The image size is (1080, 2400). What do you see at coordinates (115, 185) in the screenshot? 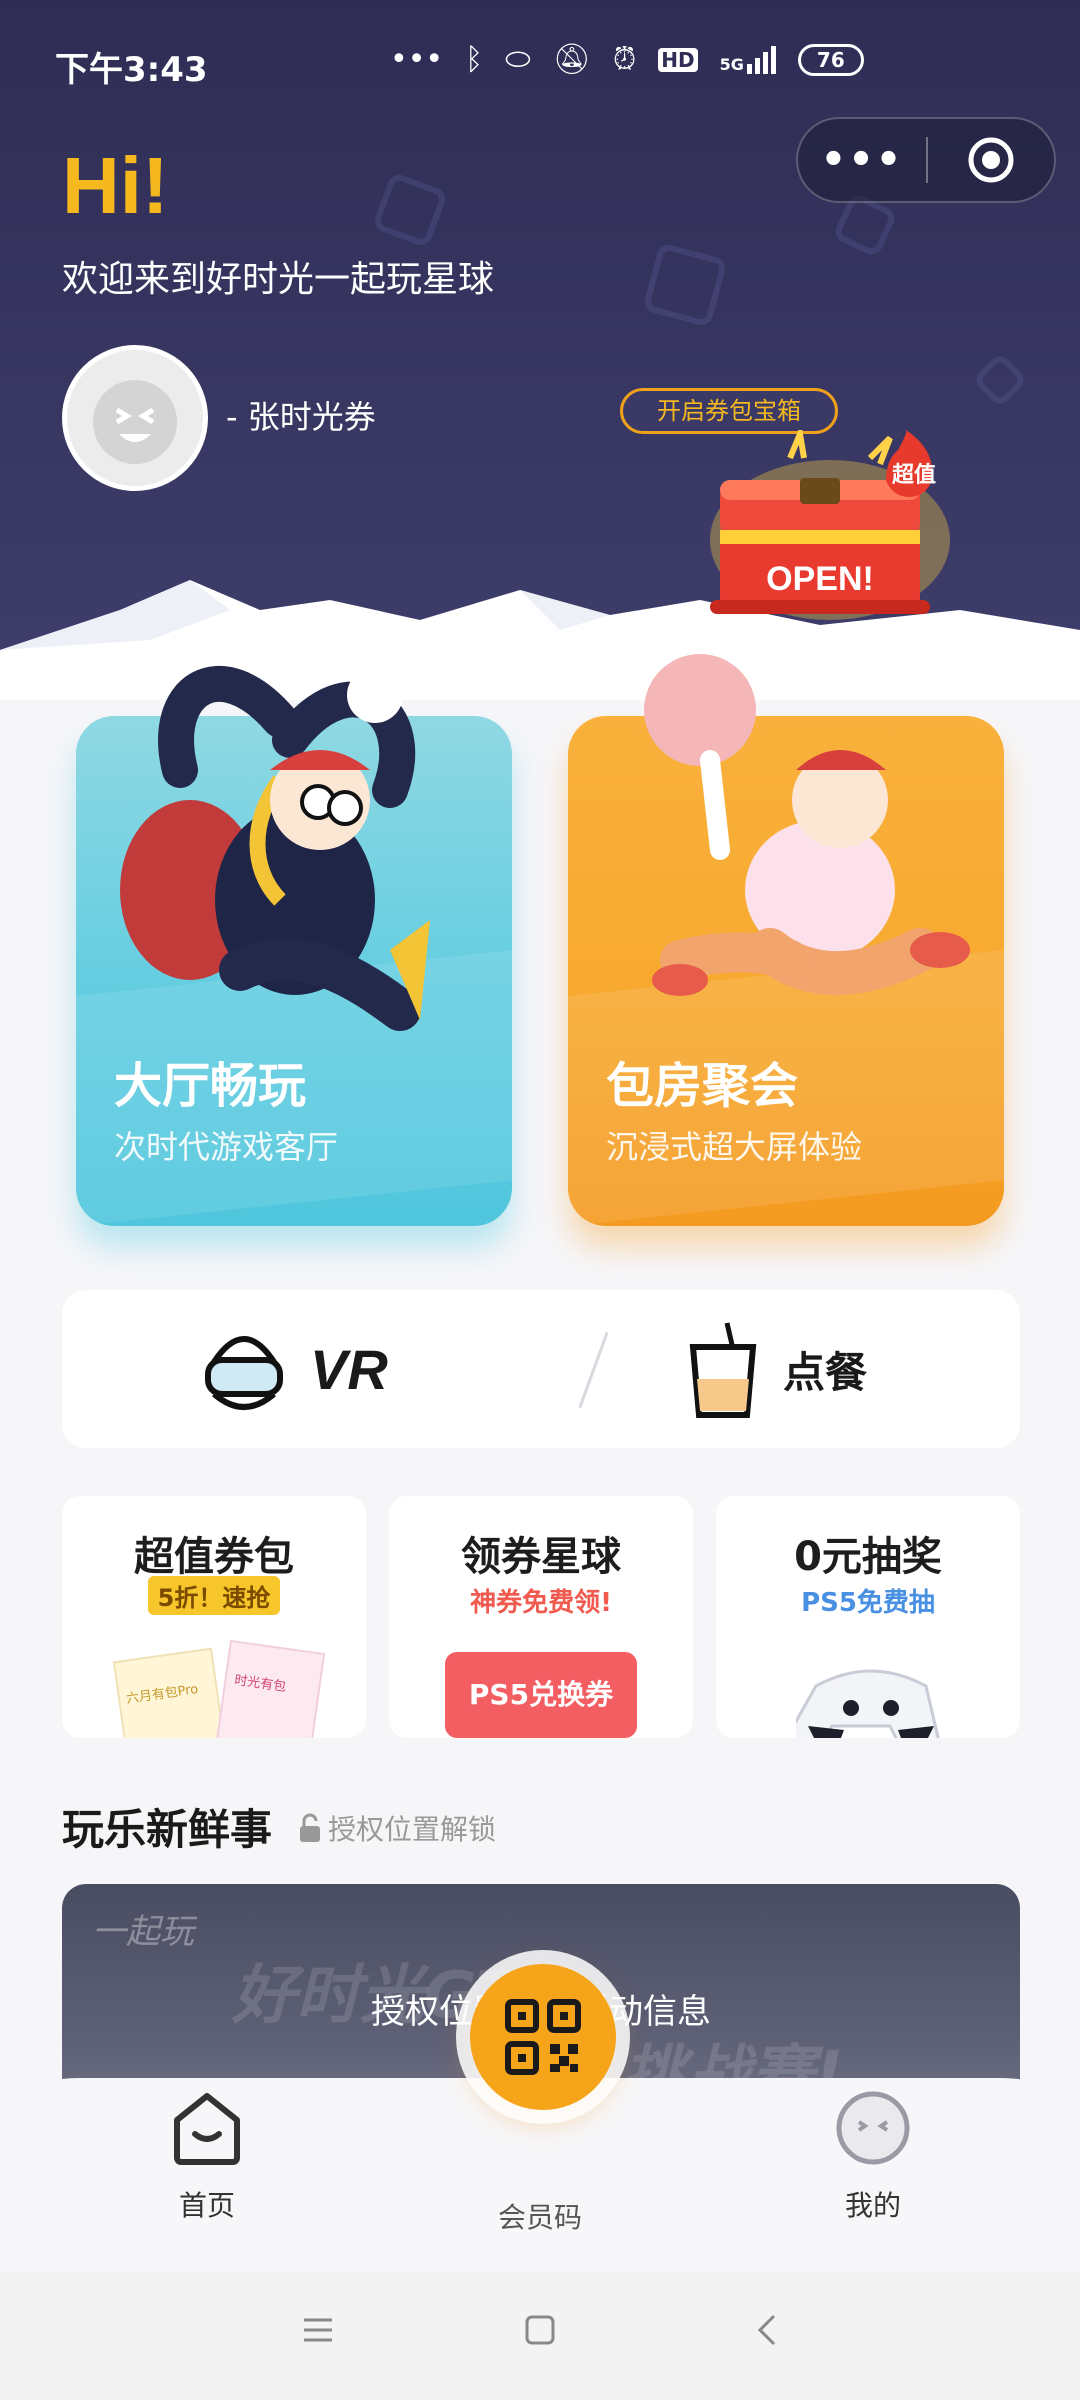
I see `greeting: Hi!` at bounding box center [115, 185].